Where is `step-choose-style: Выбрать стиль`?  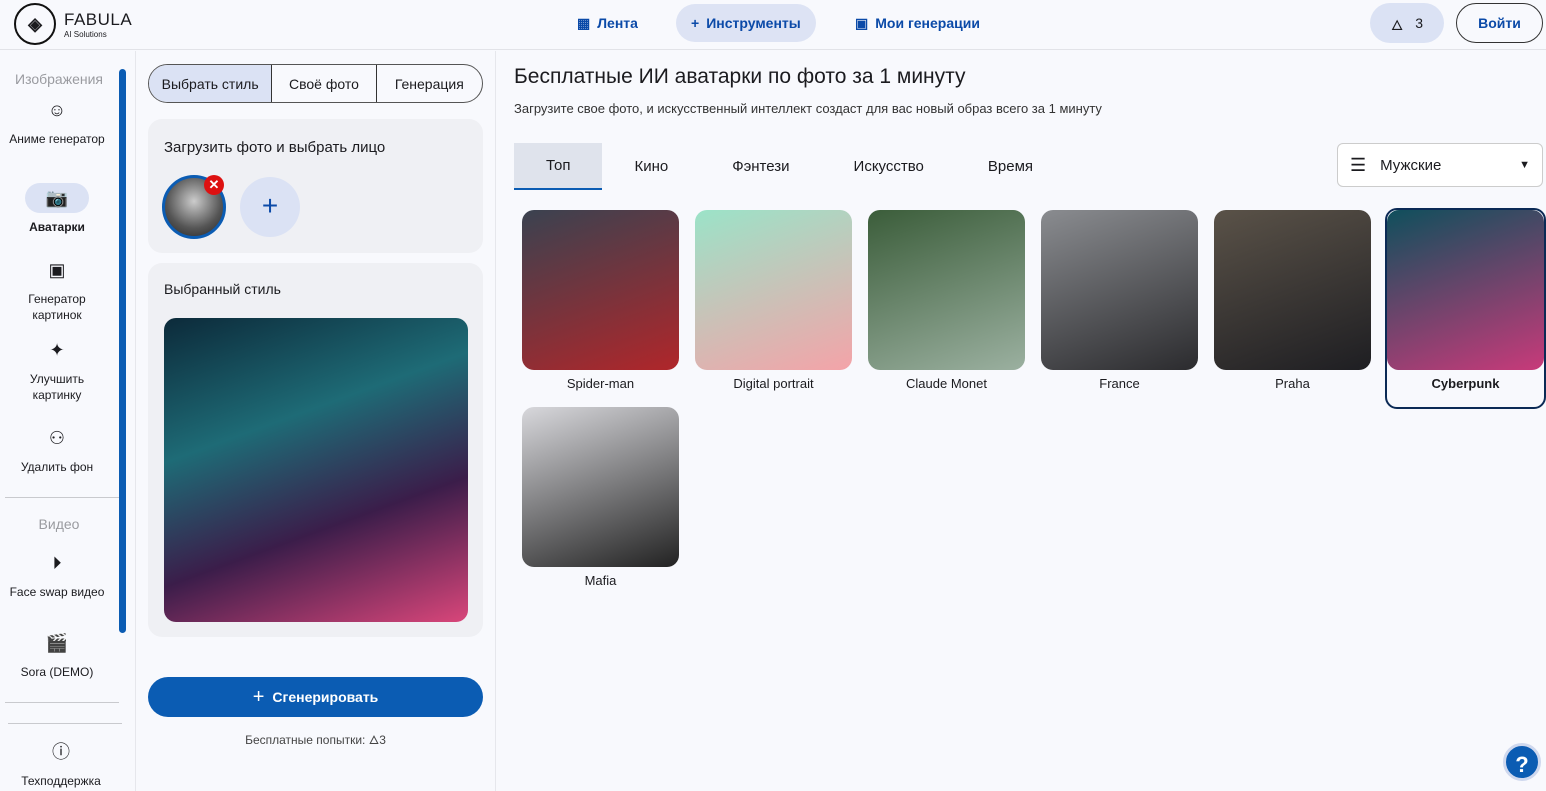 step-choose-style: Выбрать стиль is located at coordinates (211, 83).